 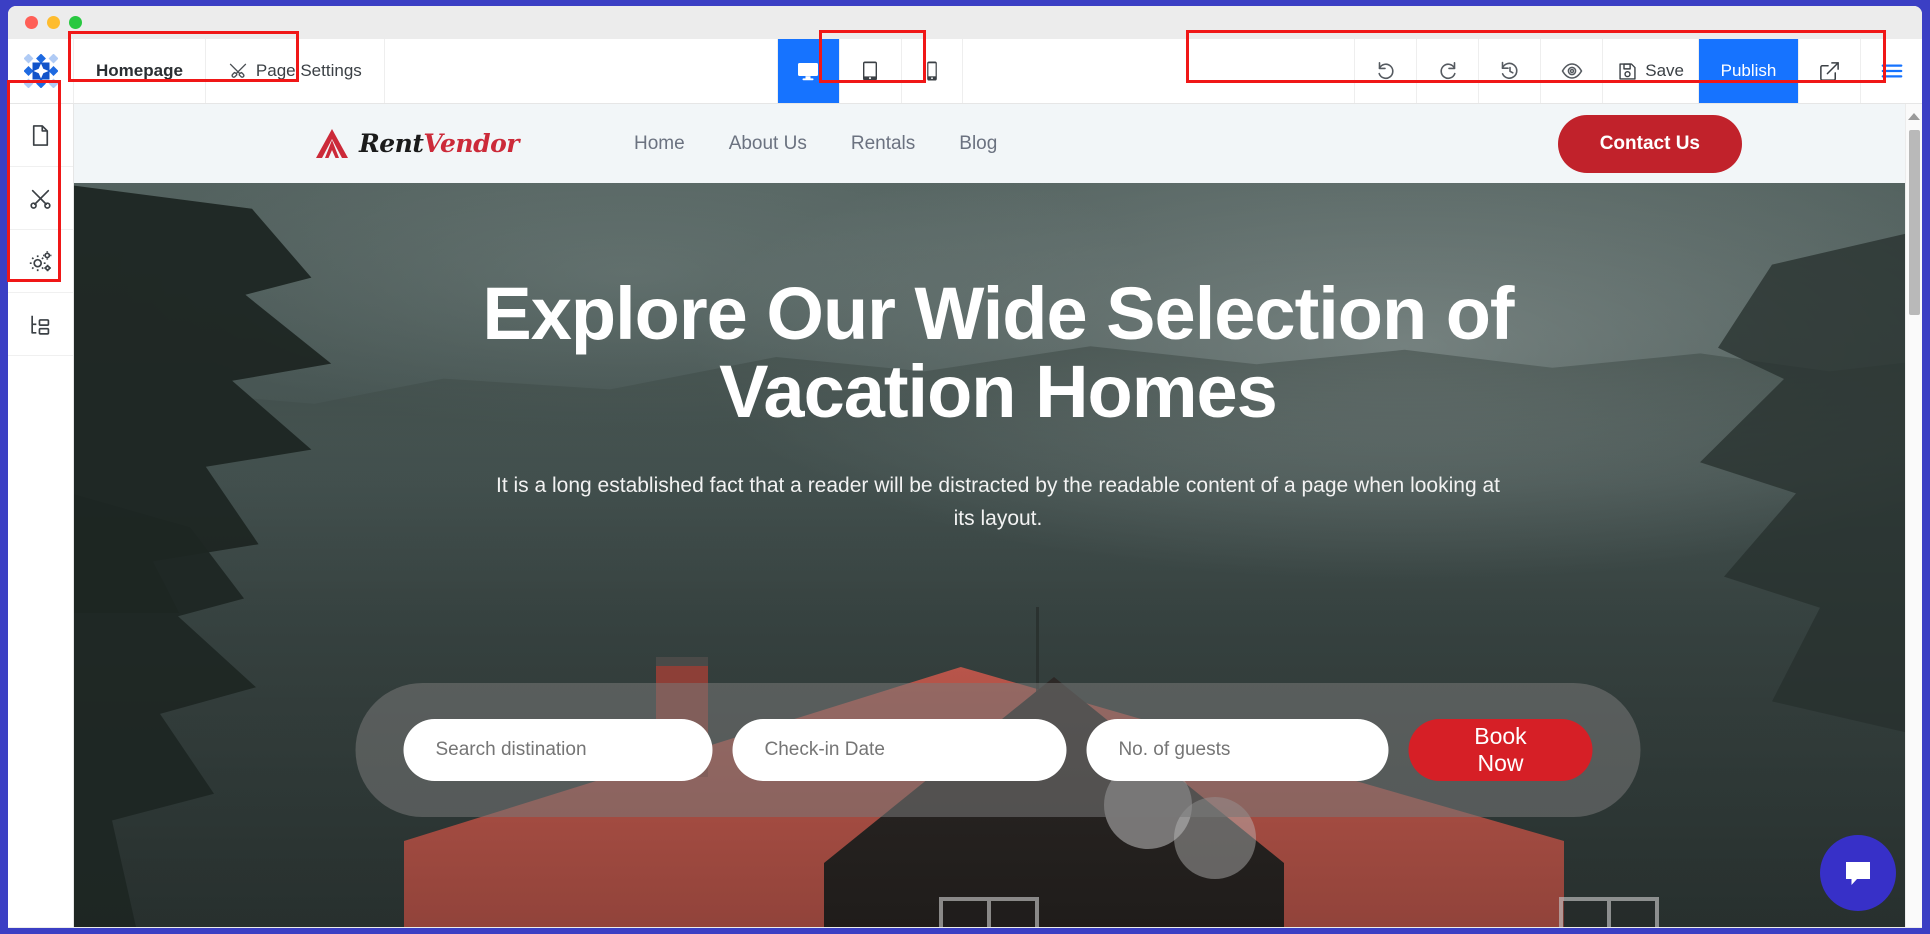 What do you see at coordinates (31, 22) in the screenshot?
I see `close-window-button` at bounding box center [31, 22].